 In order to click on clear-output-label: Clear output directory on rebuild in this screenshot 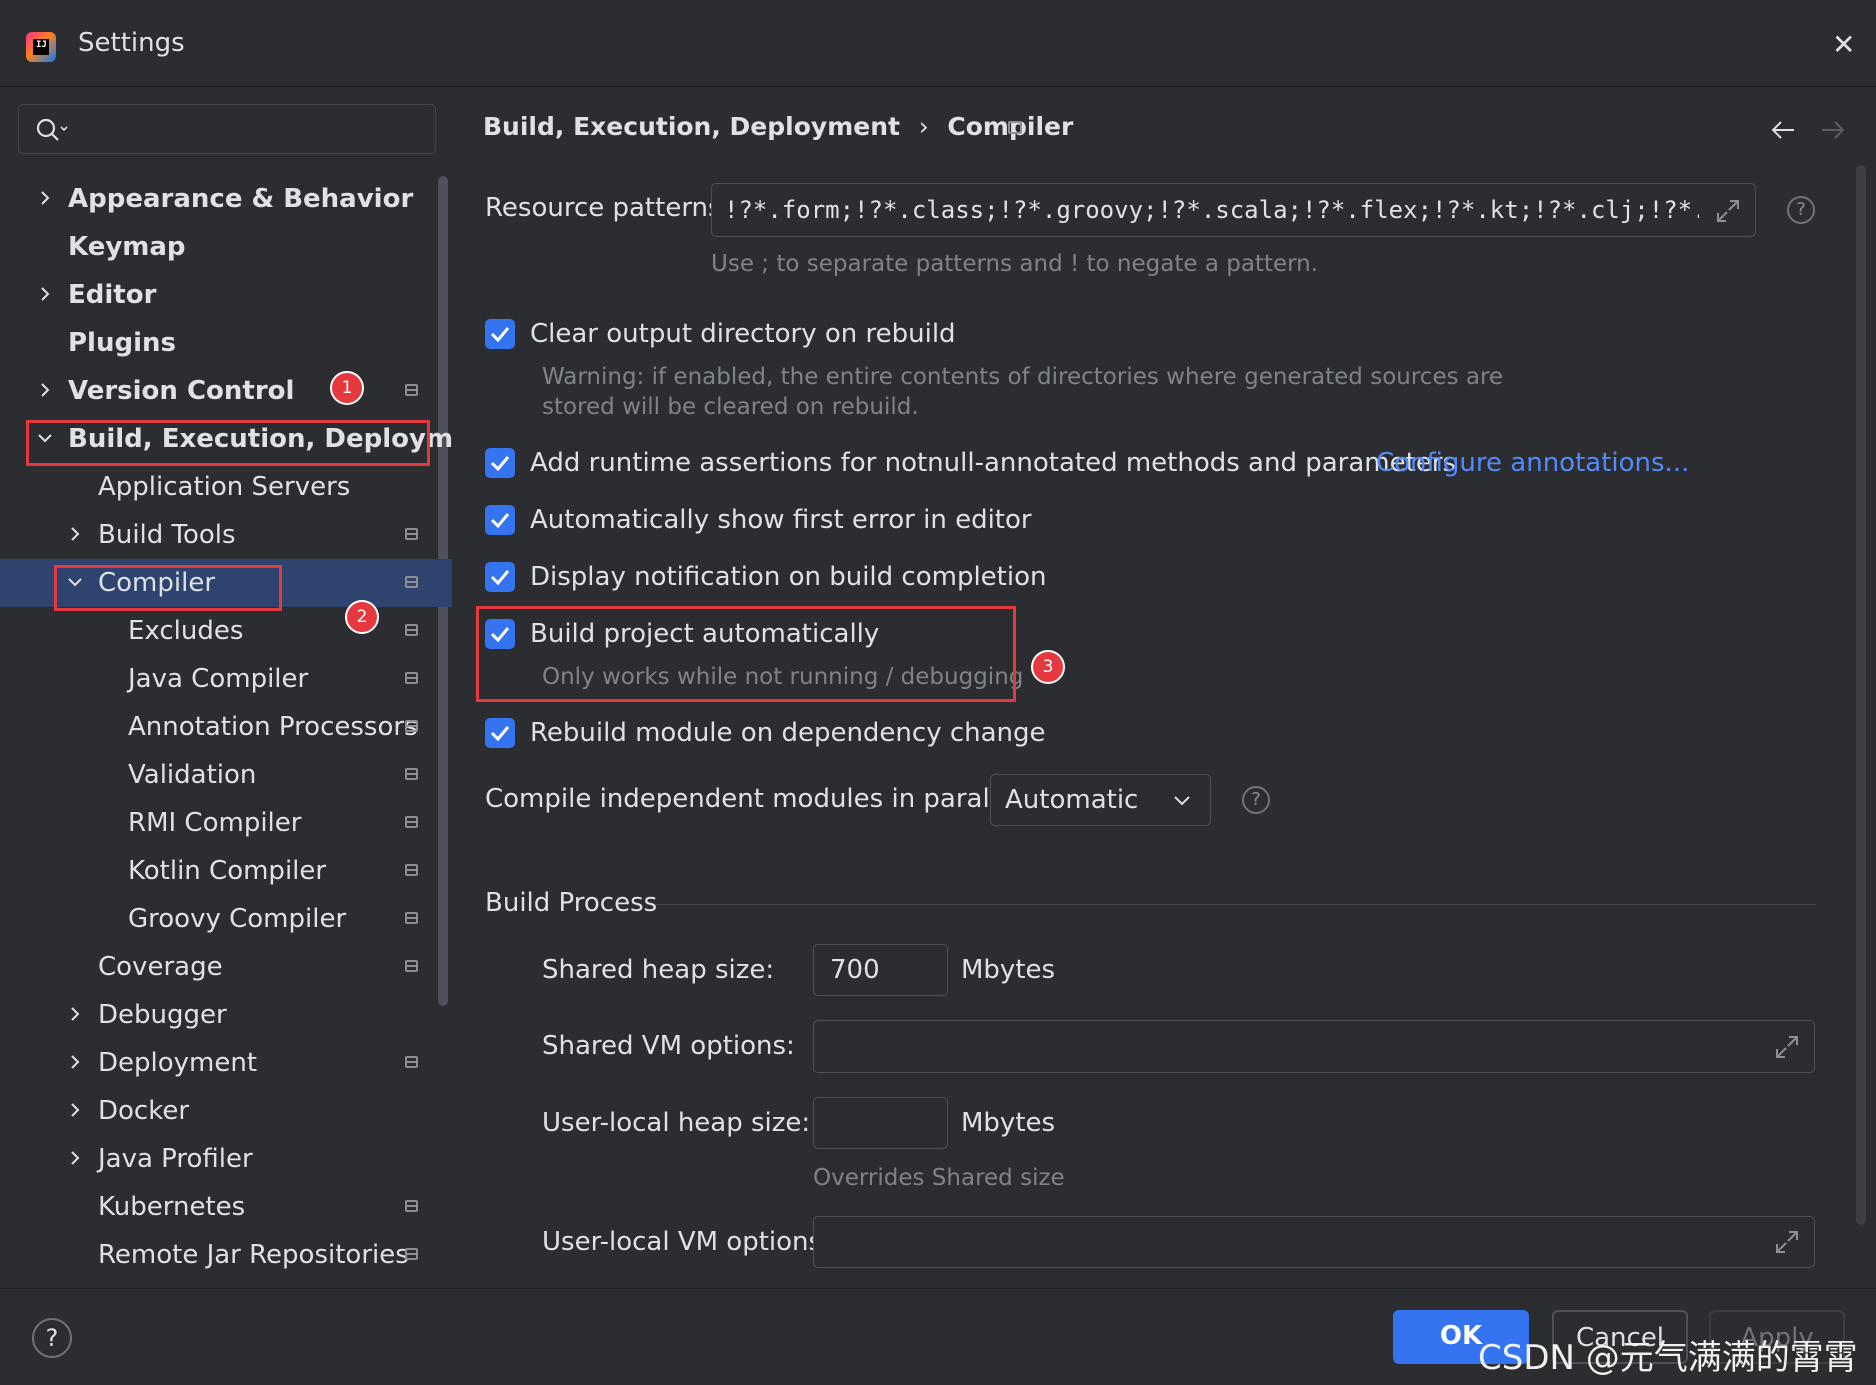, I will do `click(743, 334)`.